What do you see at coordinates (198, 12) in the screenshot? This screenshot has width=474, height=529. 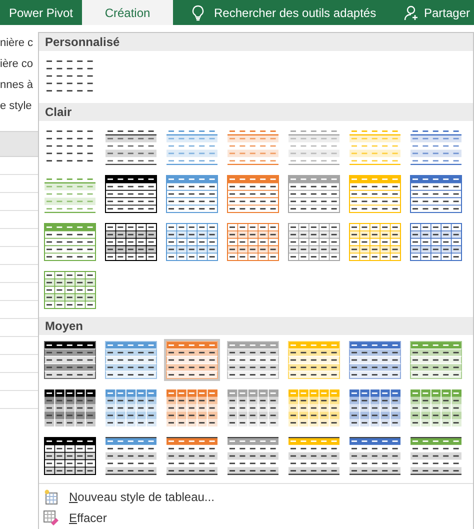 I see `lightbulb-icon` at bounding box center [198, 12].